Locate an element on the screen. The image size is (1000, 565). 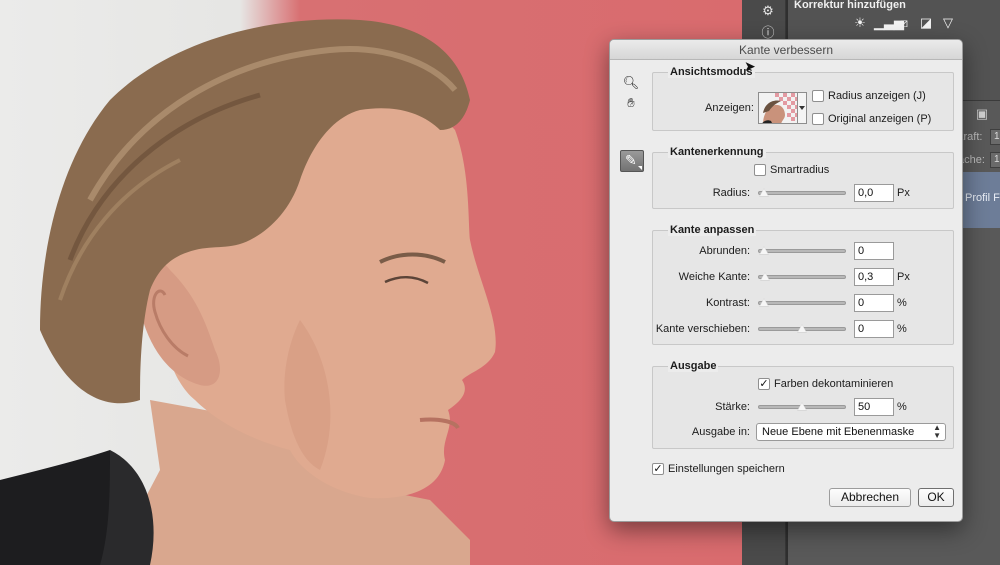
dialog-title: Kante verbessern is located at coordinates (786, 50).